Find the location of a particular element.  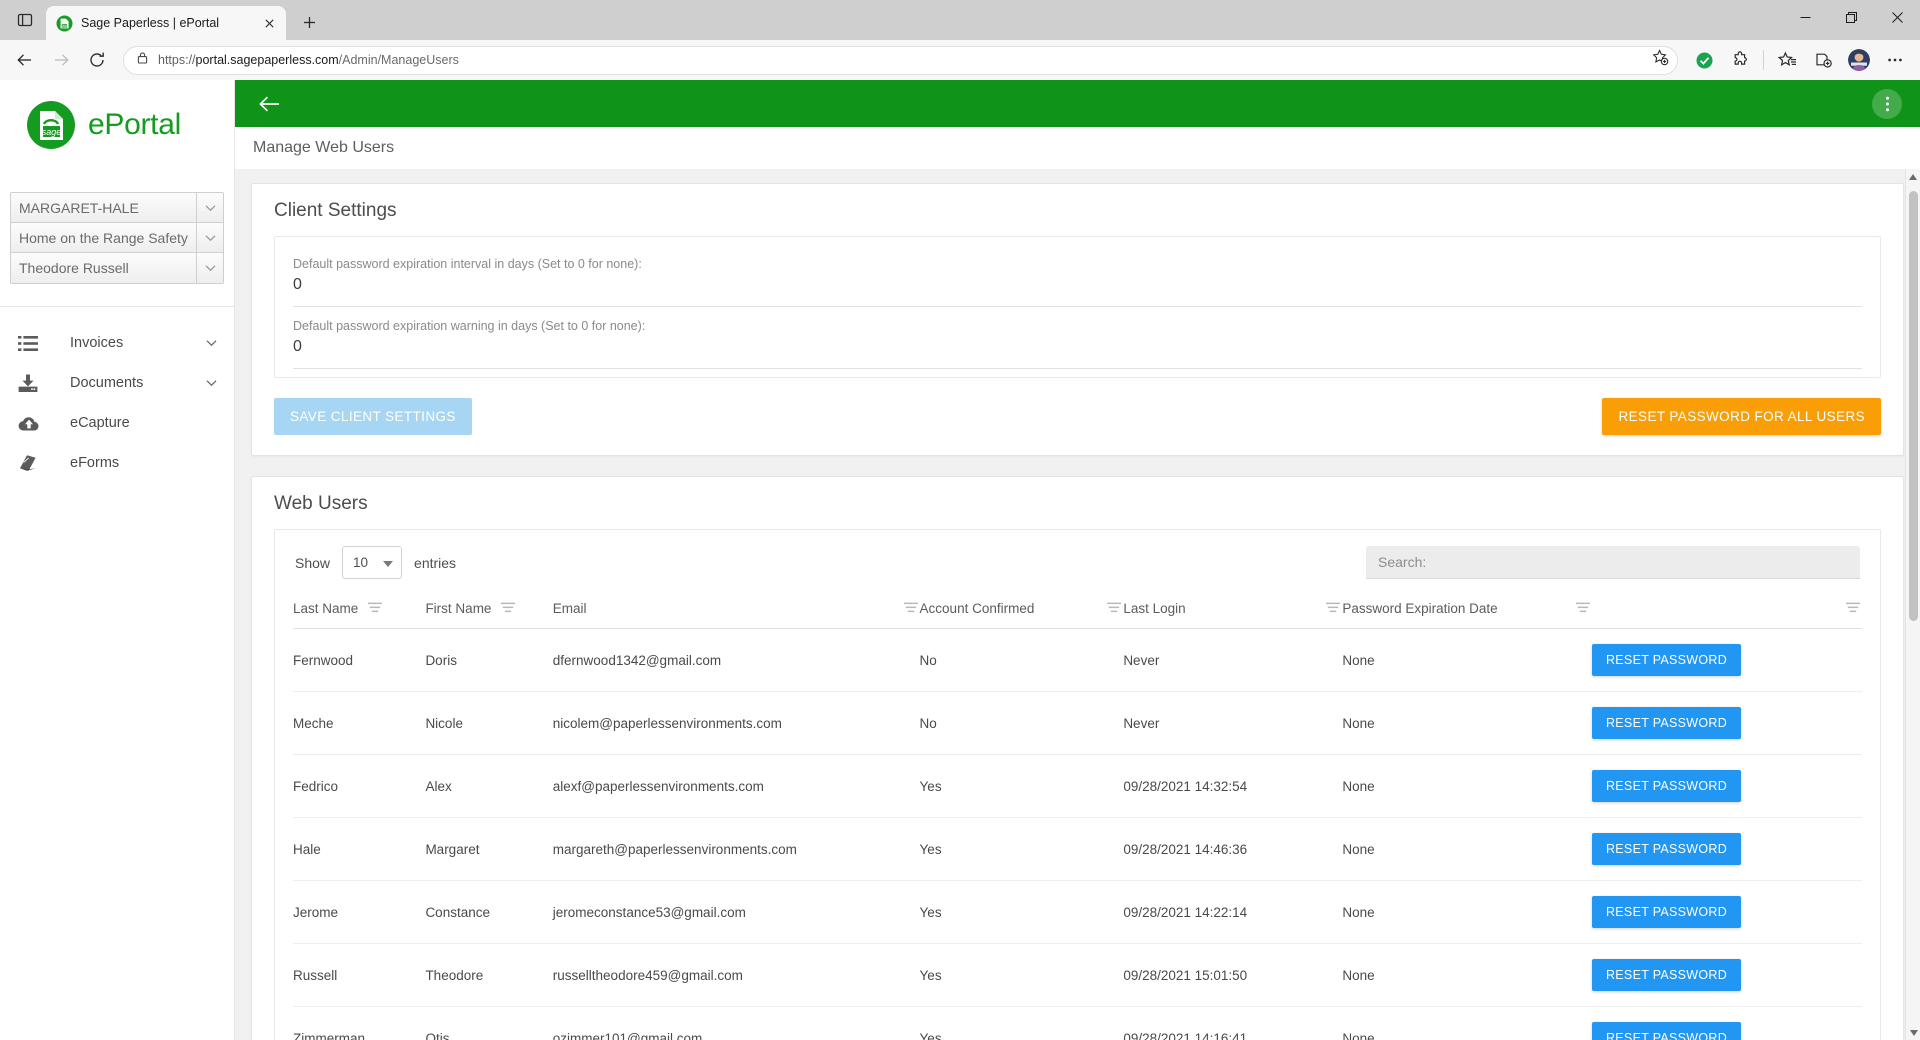

window-controls is located at coordinates (1851, 17).